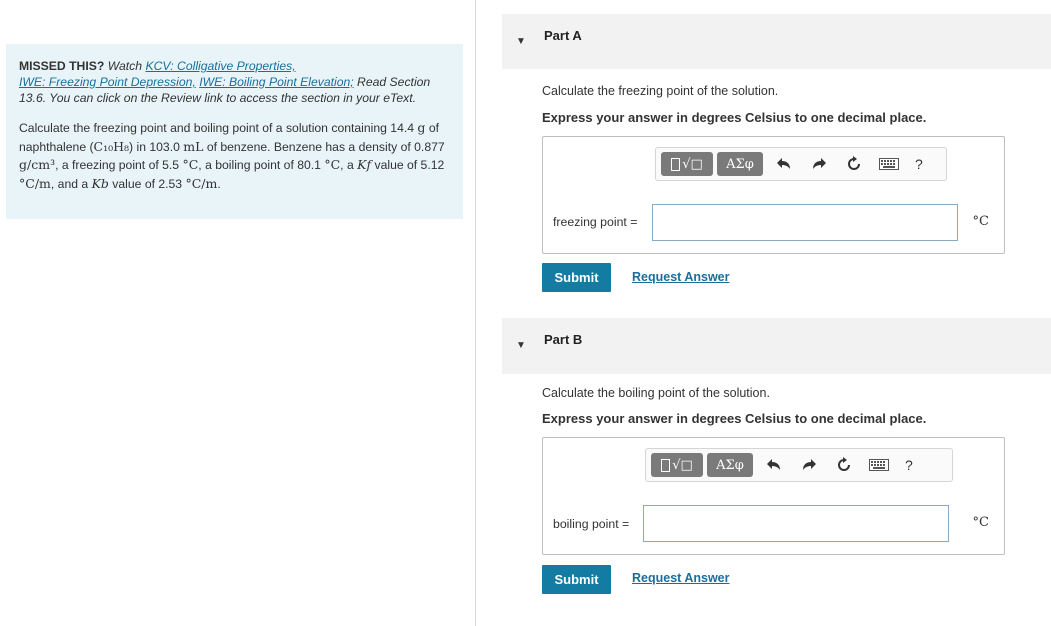  What do you see at coordinates (125, 66) in the screenshot?
I see `watch-text: Watch` at bounding box center [125, 66].